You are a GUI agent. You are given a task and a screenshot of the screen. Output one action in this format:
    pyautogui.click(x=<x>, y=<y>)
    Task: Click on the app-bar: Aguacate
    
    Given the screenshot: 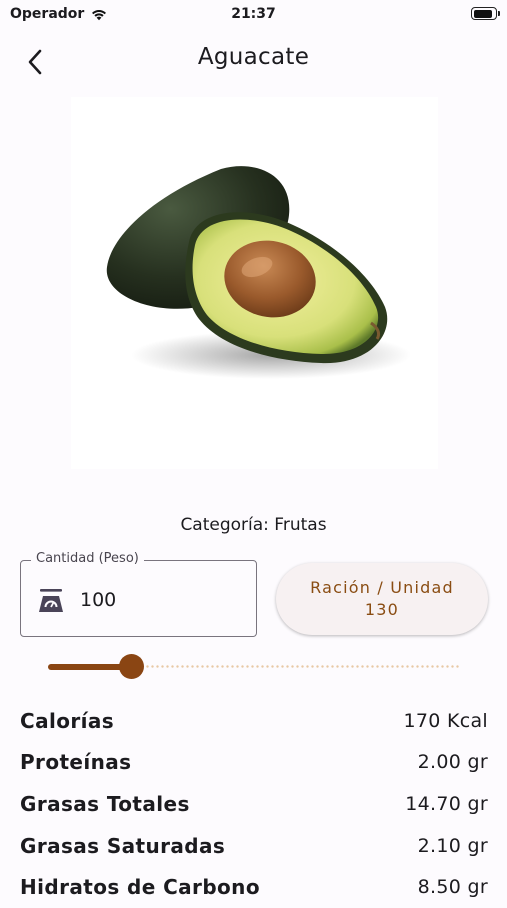 What is the action you would take?
    pyautogui.click(x=253, y=60)
    